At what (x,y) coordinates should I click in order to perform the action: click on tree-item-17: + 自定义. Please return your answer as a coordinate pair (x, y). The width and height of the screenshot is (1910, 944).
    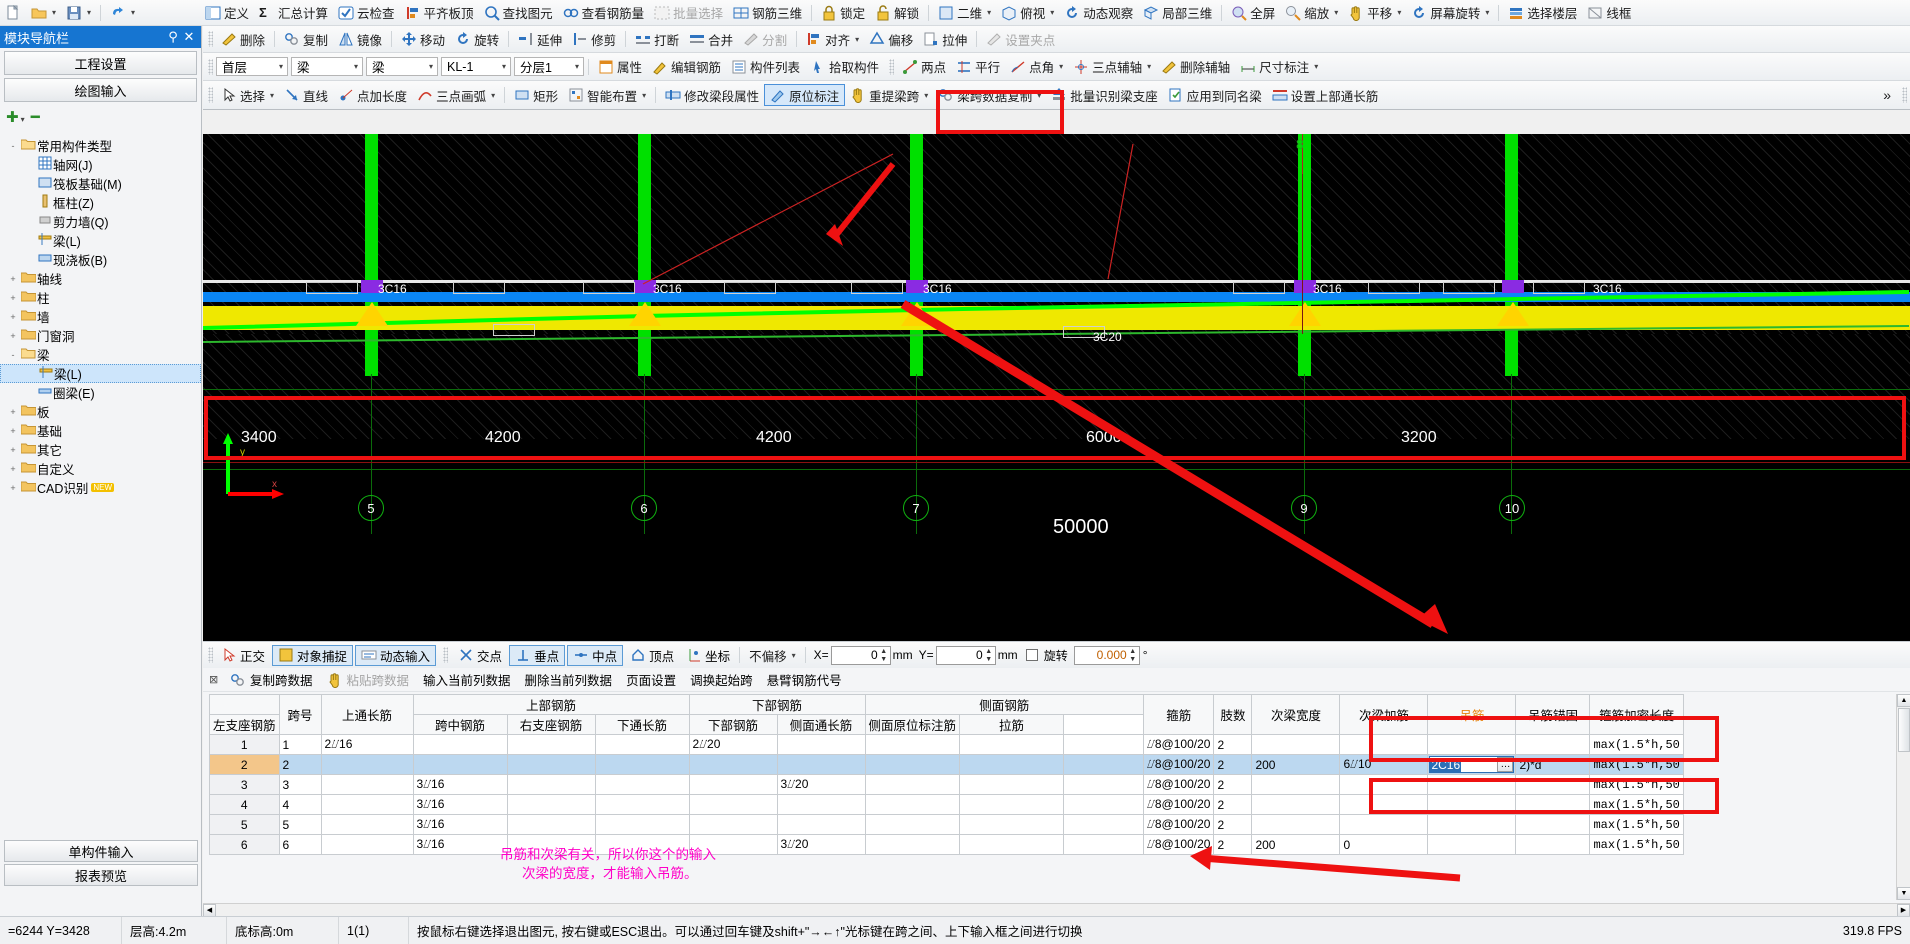
    Looking at the image, I should click on (100, 468).